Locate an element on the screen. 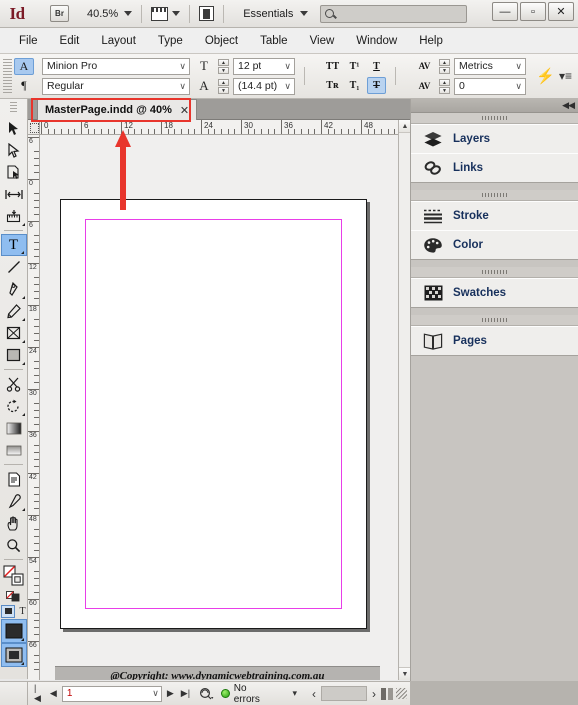 This screenshot has height=705, width=578. resize-grip-icon is located at coordinates (402, 693).